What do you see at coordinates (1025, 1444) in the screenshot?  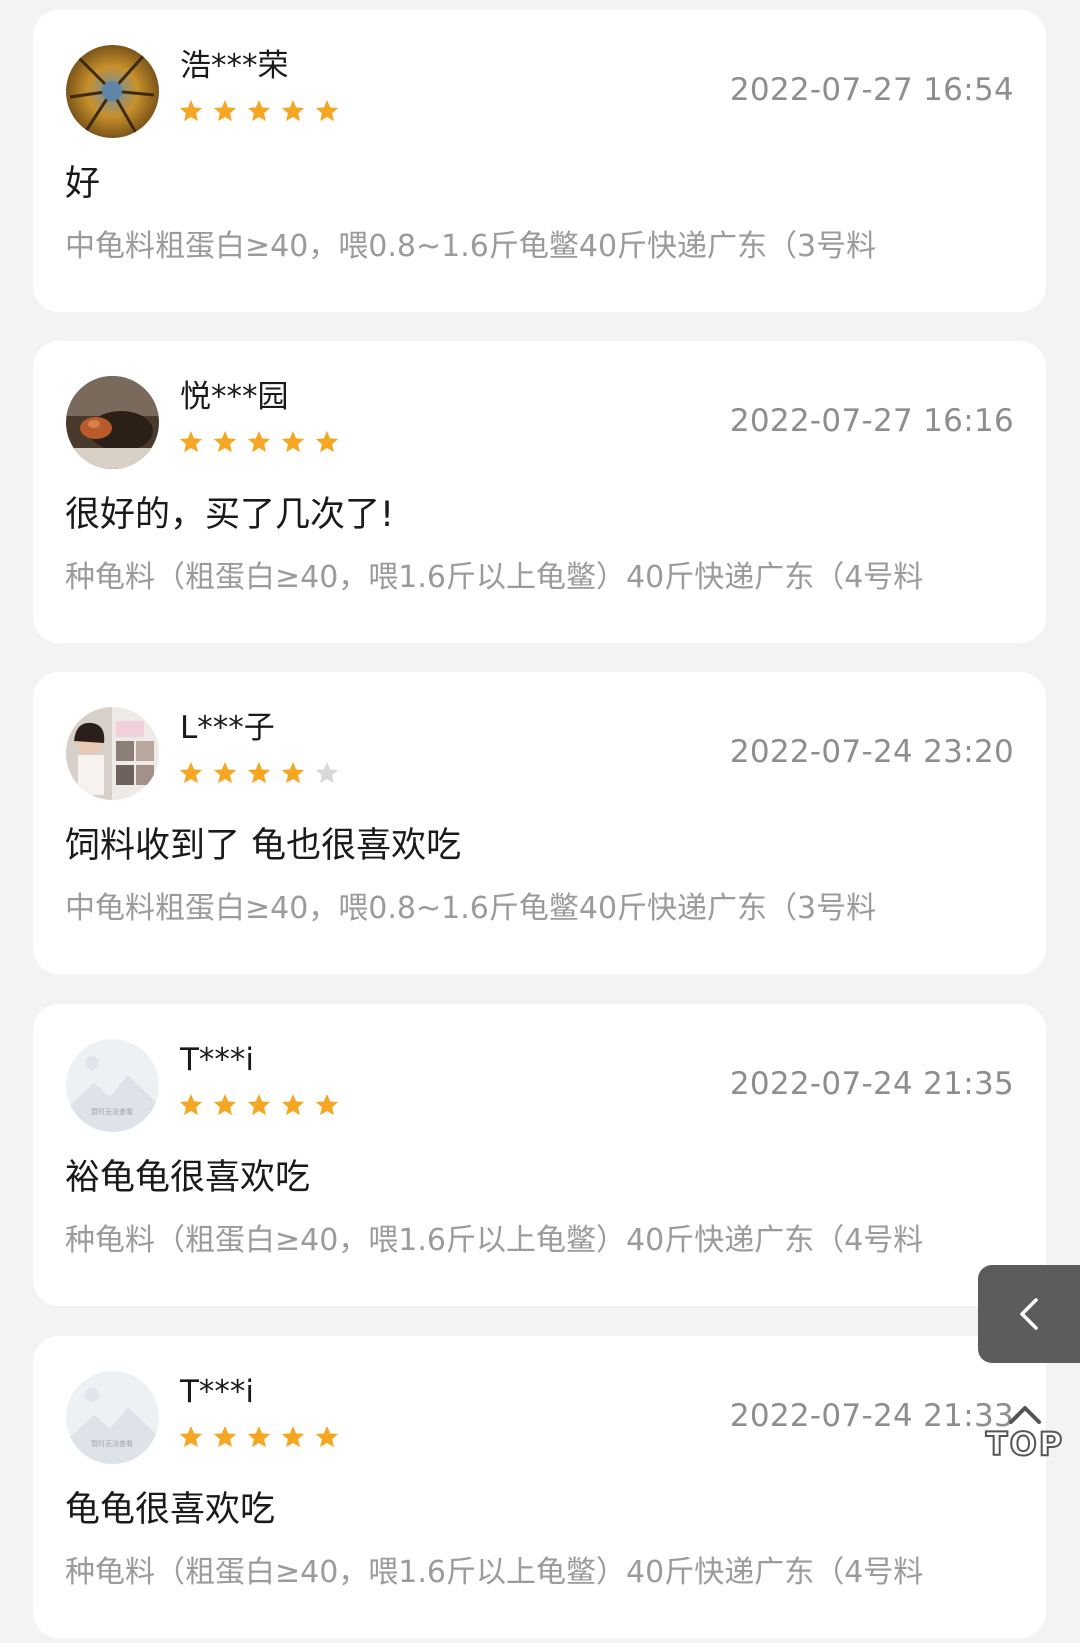 I see `top-label: TOP` at bounding box center [1025, 1444].